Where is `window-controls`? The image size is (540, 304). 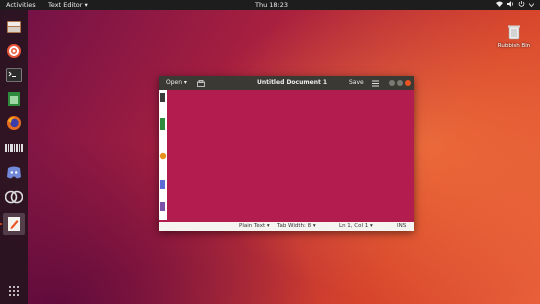
window-controls is located at coordinates (400, 83).